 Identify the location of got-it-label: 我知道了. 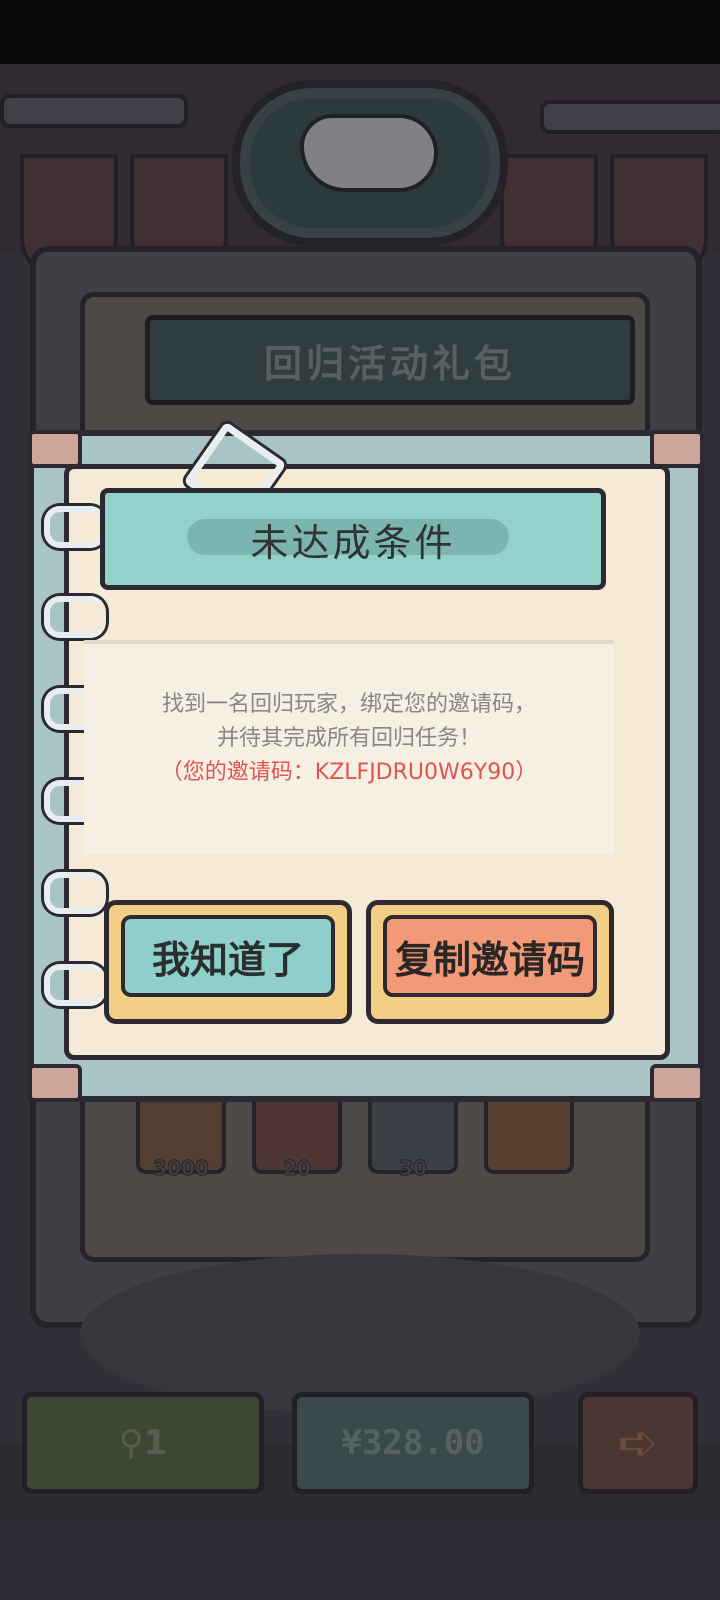
(228, 956).